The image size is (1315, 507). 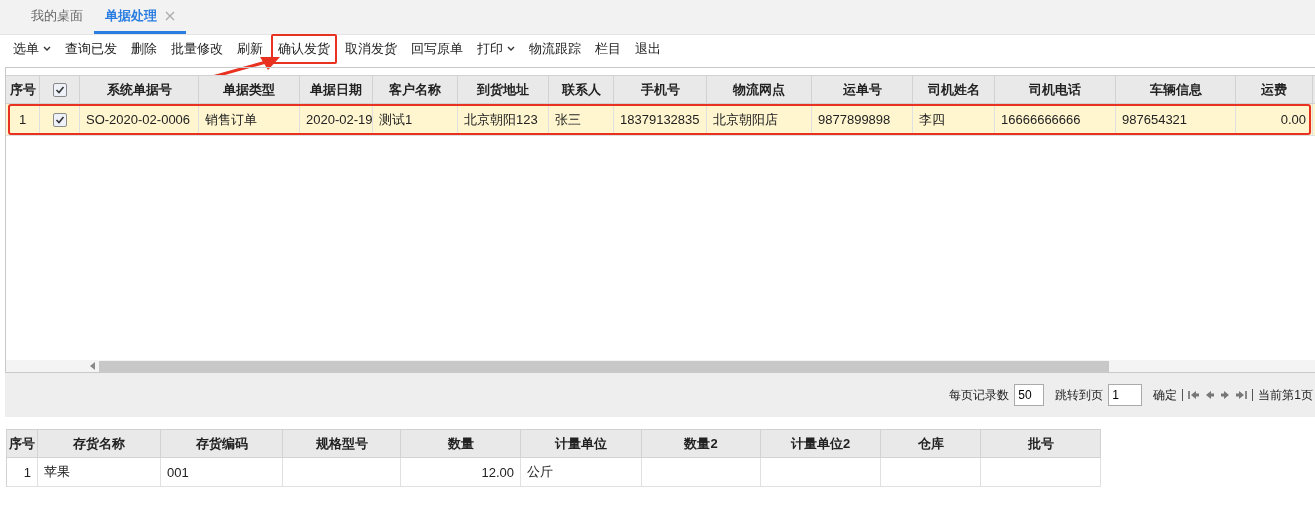 I want to click on column-header: 数量, so click(x=461, y=443).